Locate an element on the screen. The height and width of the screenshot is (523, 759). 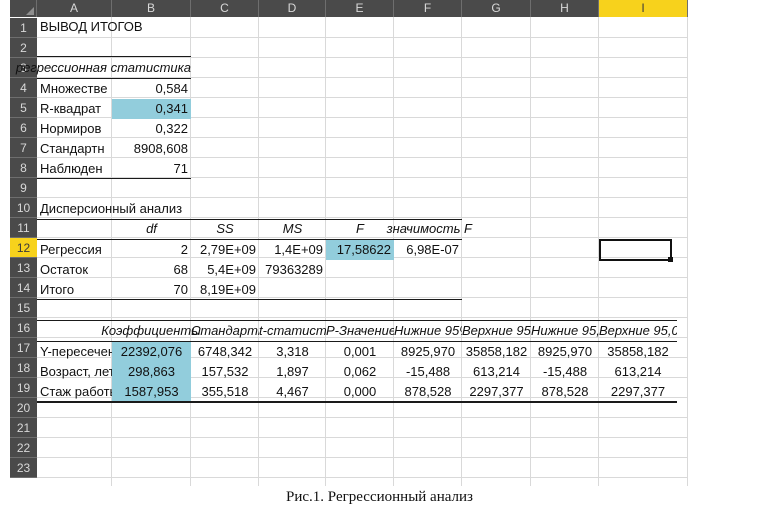
row-header-17: 17 is located at coordinates (23, 348).